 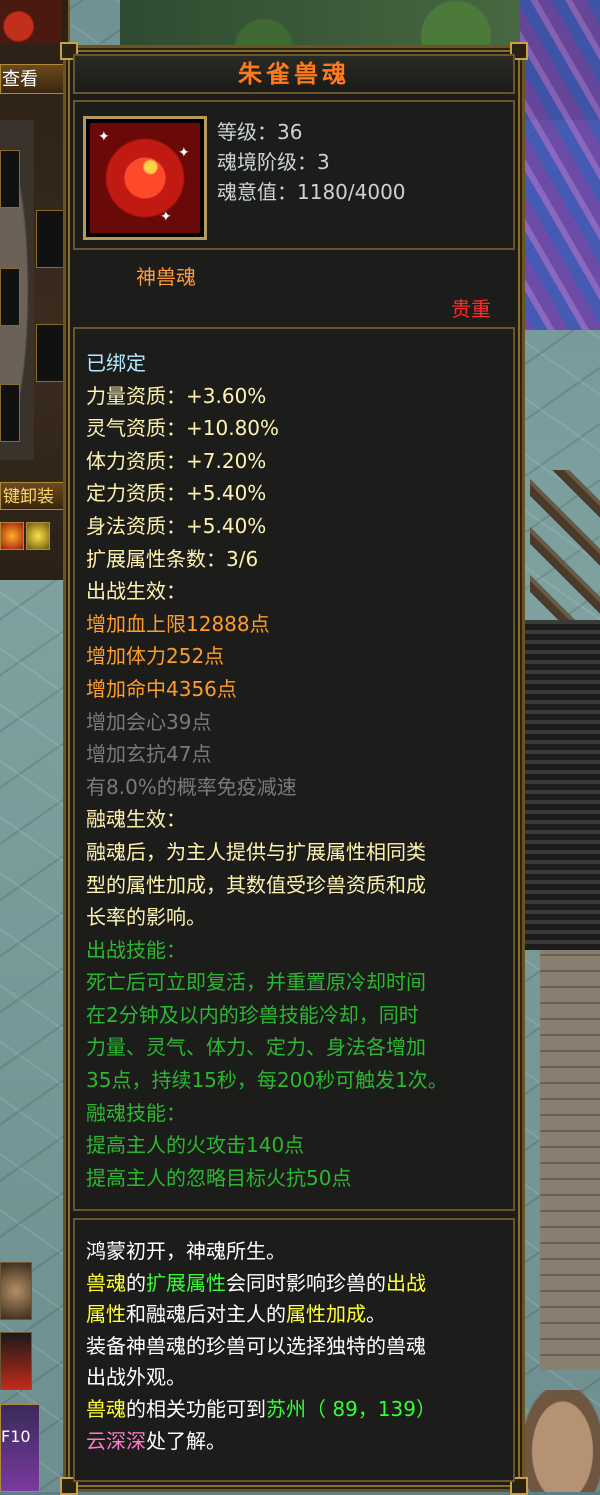 What do you see at coordinates (195, 1145) in the screenshot?
I see `fusion-skill: 提高主人的火攻击140点` at bounding box center [195, 1145].